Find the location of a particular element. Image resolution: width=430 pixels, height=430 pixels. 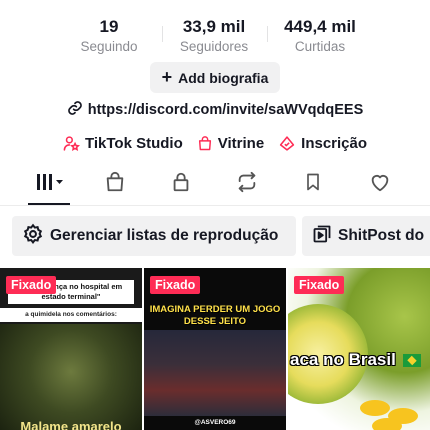

inscricao-shortcut: Inscrição is located at coordinates (322, 143).